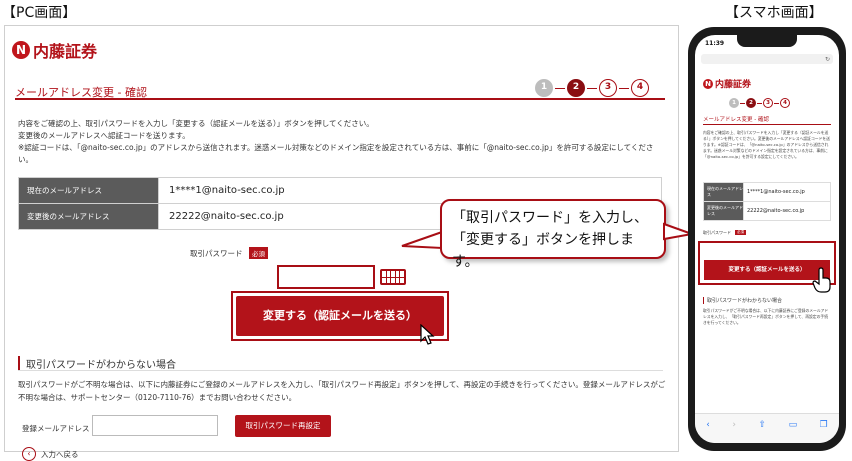  Describe the element at coordinates (740, 232) in the screenshot. I see `phone-required-badge: 必須` at that location.